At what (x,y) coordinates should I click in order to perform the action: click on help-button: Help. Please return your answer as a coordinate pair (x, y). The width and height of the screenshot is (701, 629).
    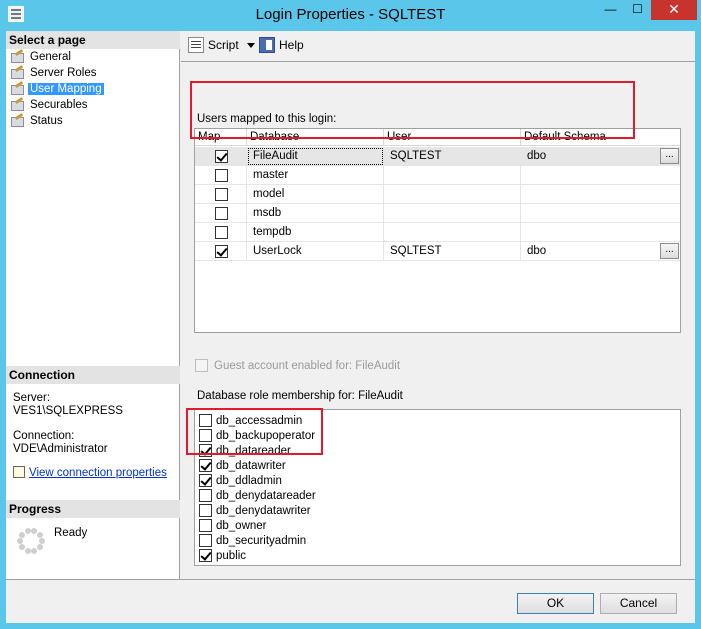
    Looking at the image, I should click on (281, 45).